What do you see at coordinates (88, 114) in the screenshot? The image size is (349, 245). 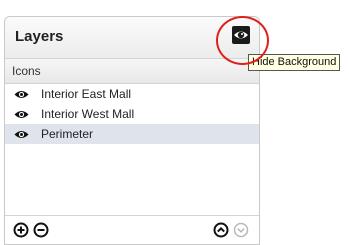 I see `layer-label: Interior West Mall` at bounding box center [88, 114].